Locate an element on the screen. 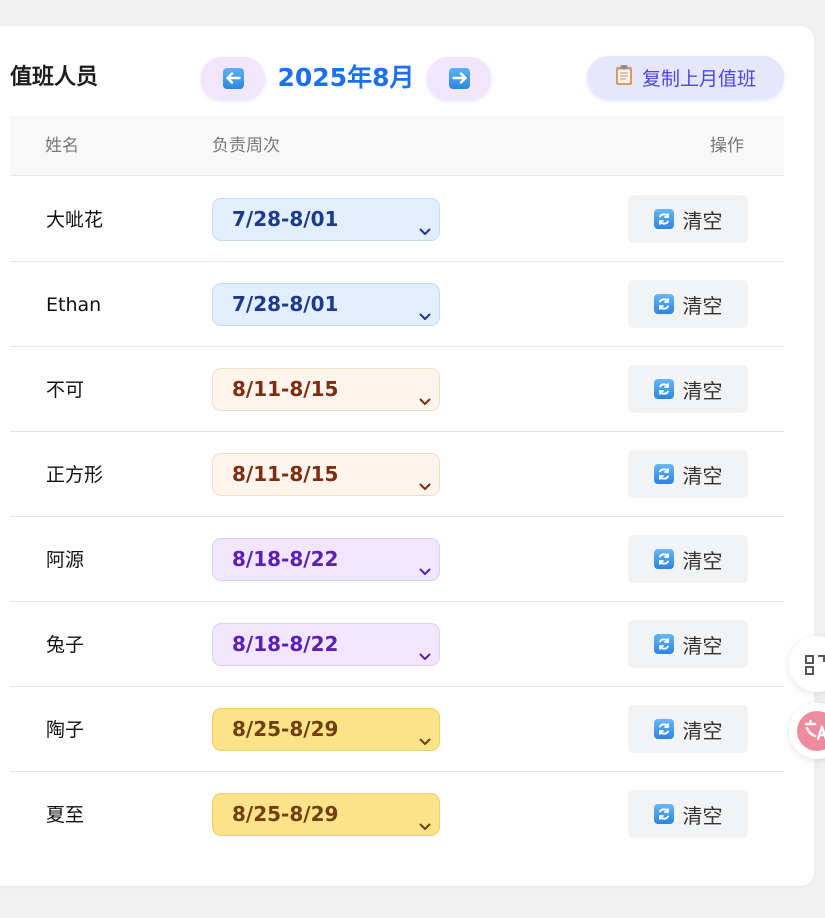 This screenshot has height=918, width=825. table-row: 陶子 8/25-8/29 清空 is located at coordinates (397, 729).